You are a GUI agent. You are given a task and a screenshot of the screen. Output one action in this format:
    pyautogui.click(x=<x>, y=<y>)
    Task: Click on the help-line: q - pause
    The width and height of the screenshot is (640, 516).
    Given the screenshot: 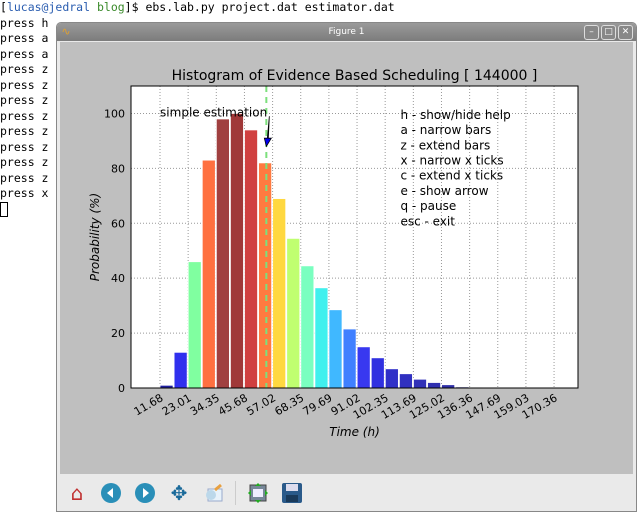 What is the action you would take?
    pyautogui.click(x=428, y=206)
    